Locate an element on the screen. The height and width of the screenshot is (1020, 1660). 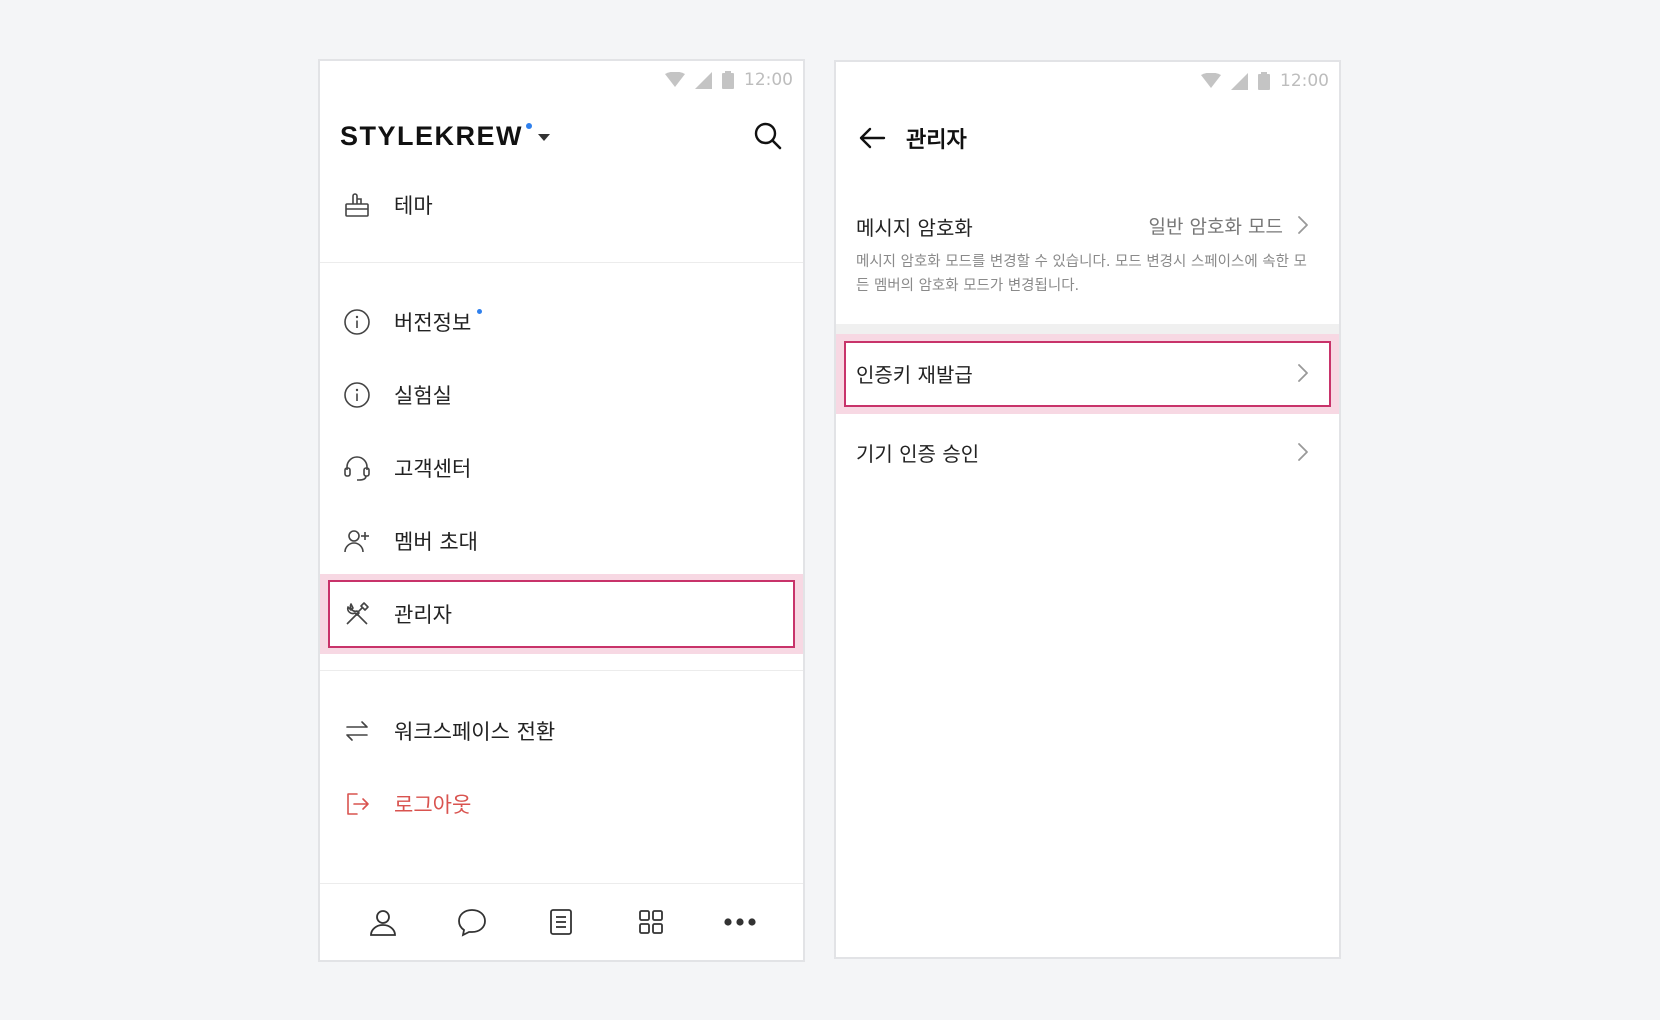
document-icon is located at coordinates (561, 922).